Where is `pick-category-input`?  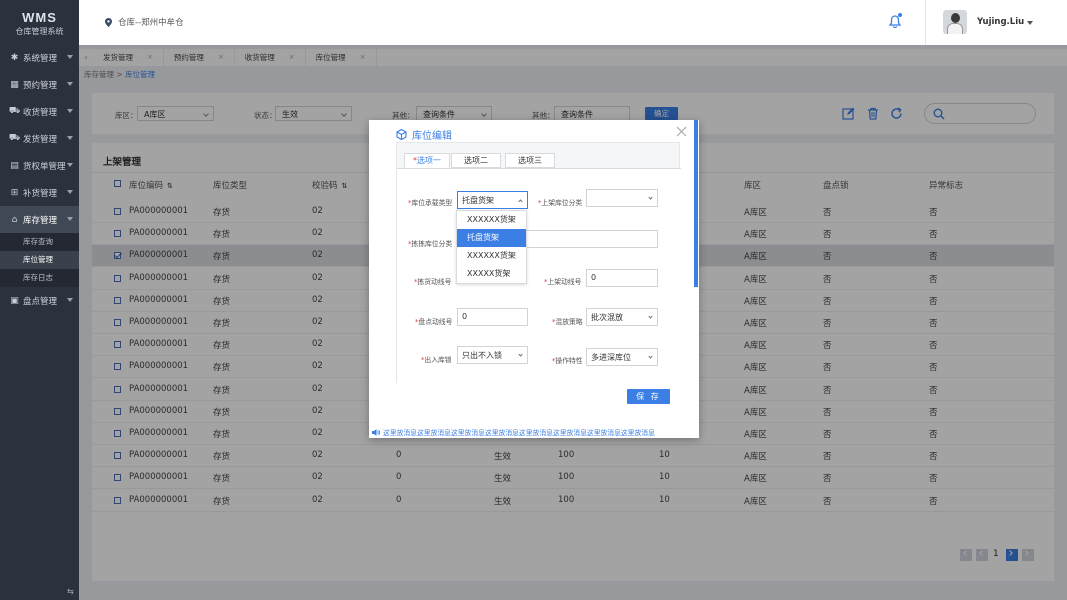
pick-category-input is located at coordinates (592, 239).